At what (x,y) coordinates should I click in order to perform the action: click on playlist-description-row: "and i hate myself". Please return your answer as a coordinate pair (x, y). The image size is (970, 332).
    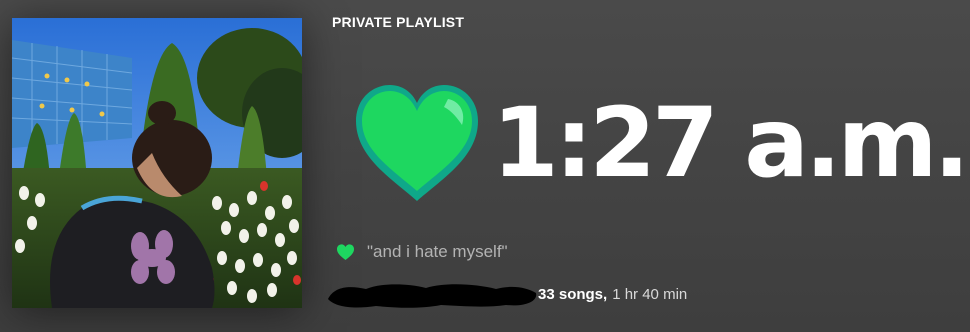
    Looking at the image, I should click on (422, 252).